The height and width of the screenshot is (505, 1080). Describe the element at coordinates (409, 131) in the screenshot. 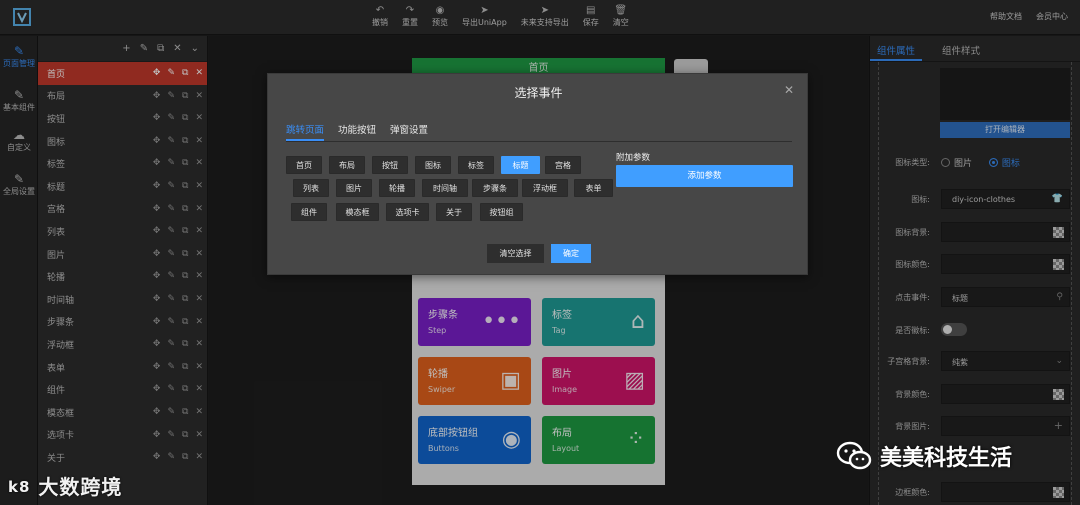

I see `tab-popup-settings: 弹窗设置` at that location.